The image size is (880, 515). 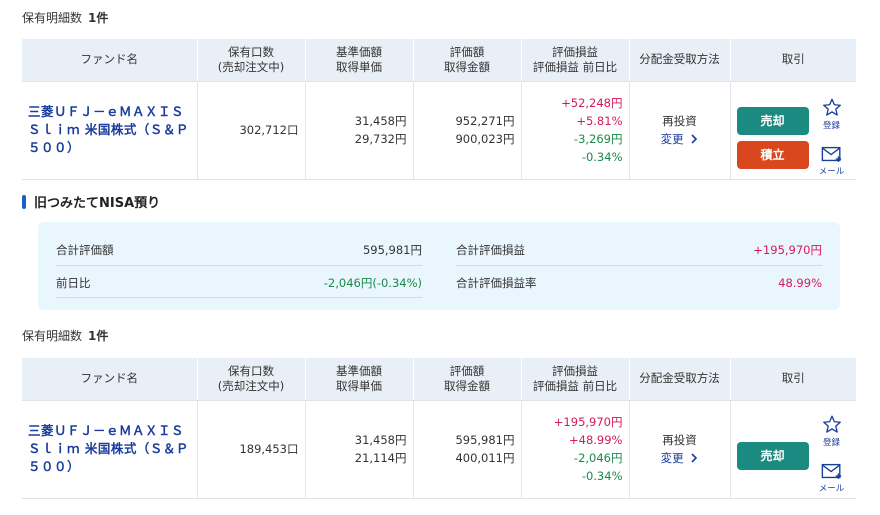 What do you see at coordinates (467, 130) in the screenshot?
I see `eval-cell: 952,271円 900,023円` at bounding box center [467, 130].